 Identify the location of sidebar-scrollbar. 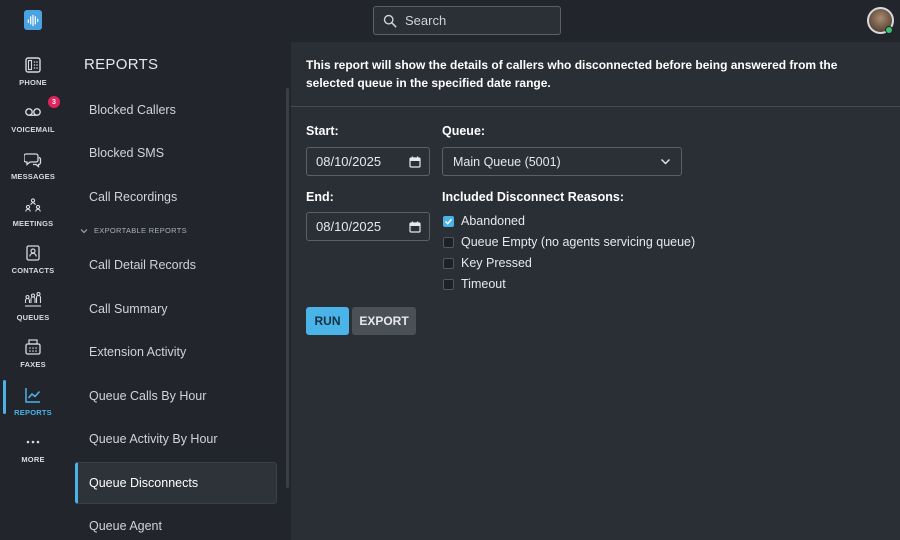
(287, 288).